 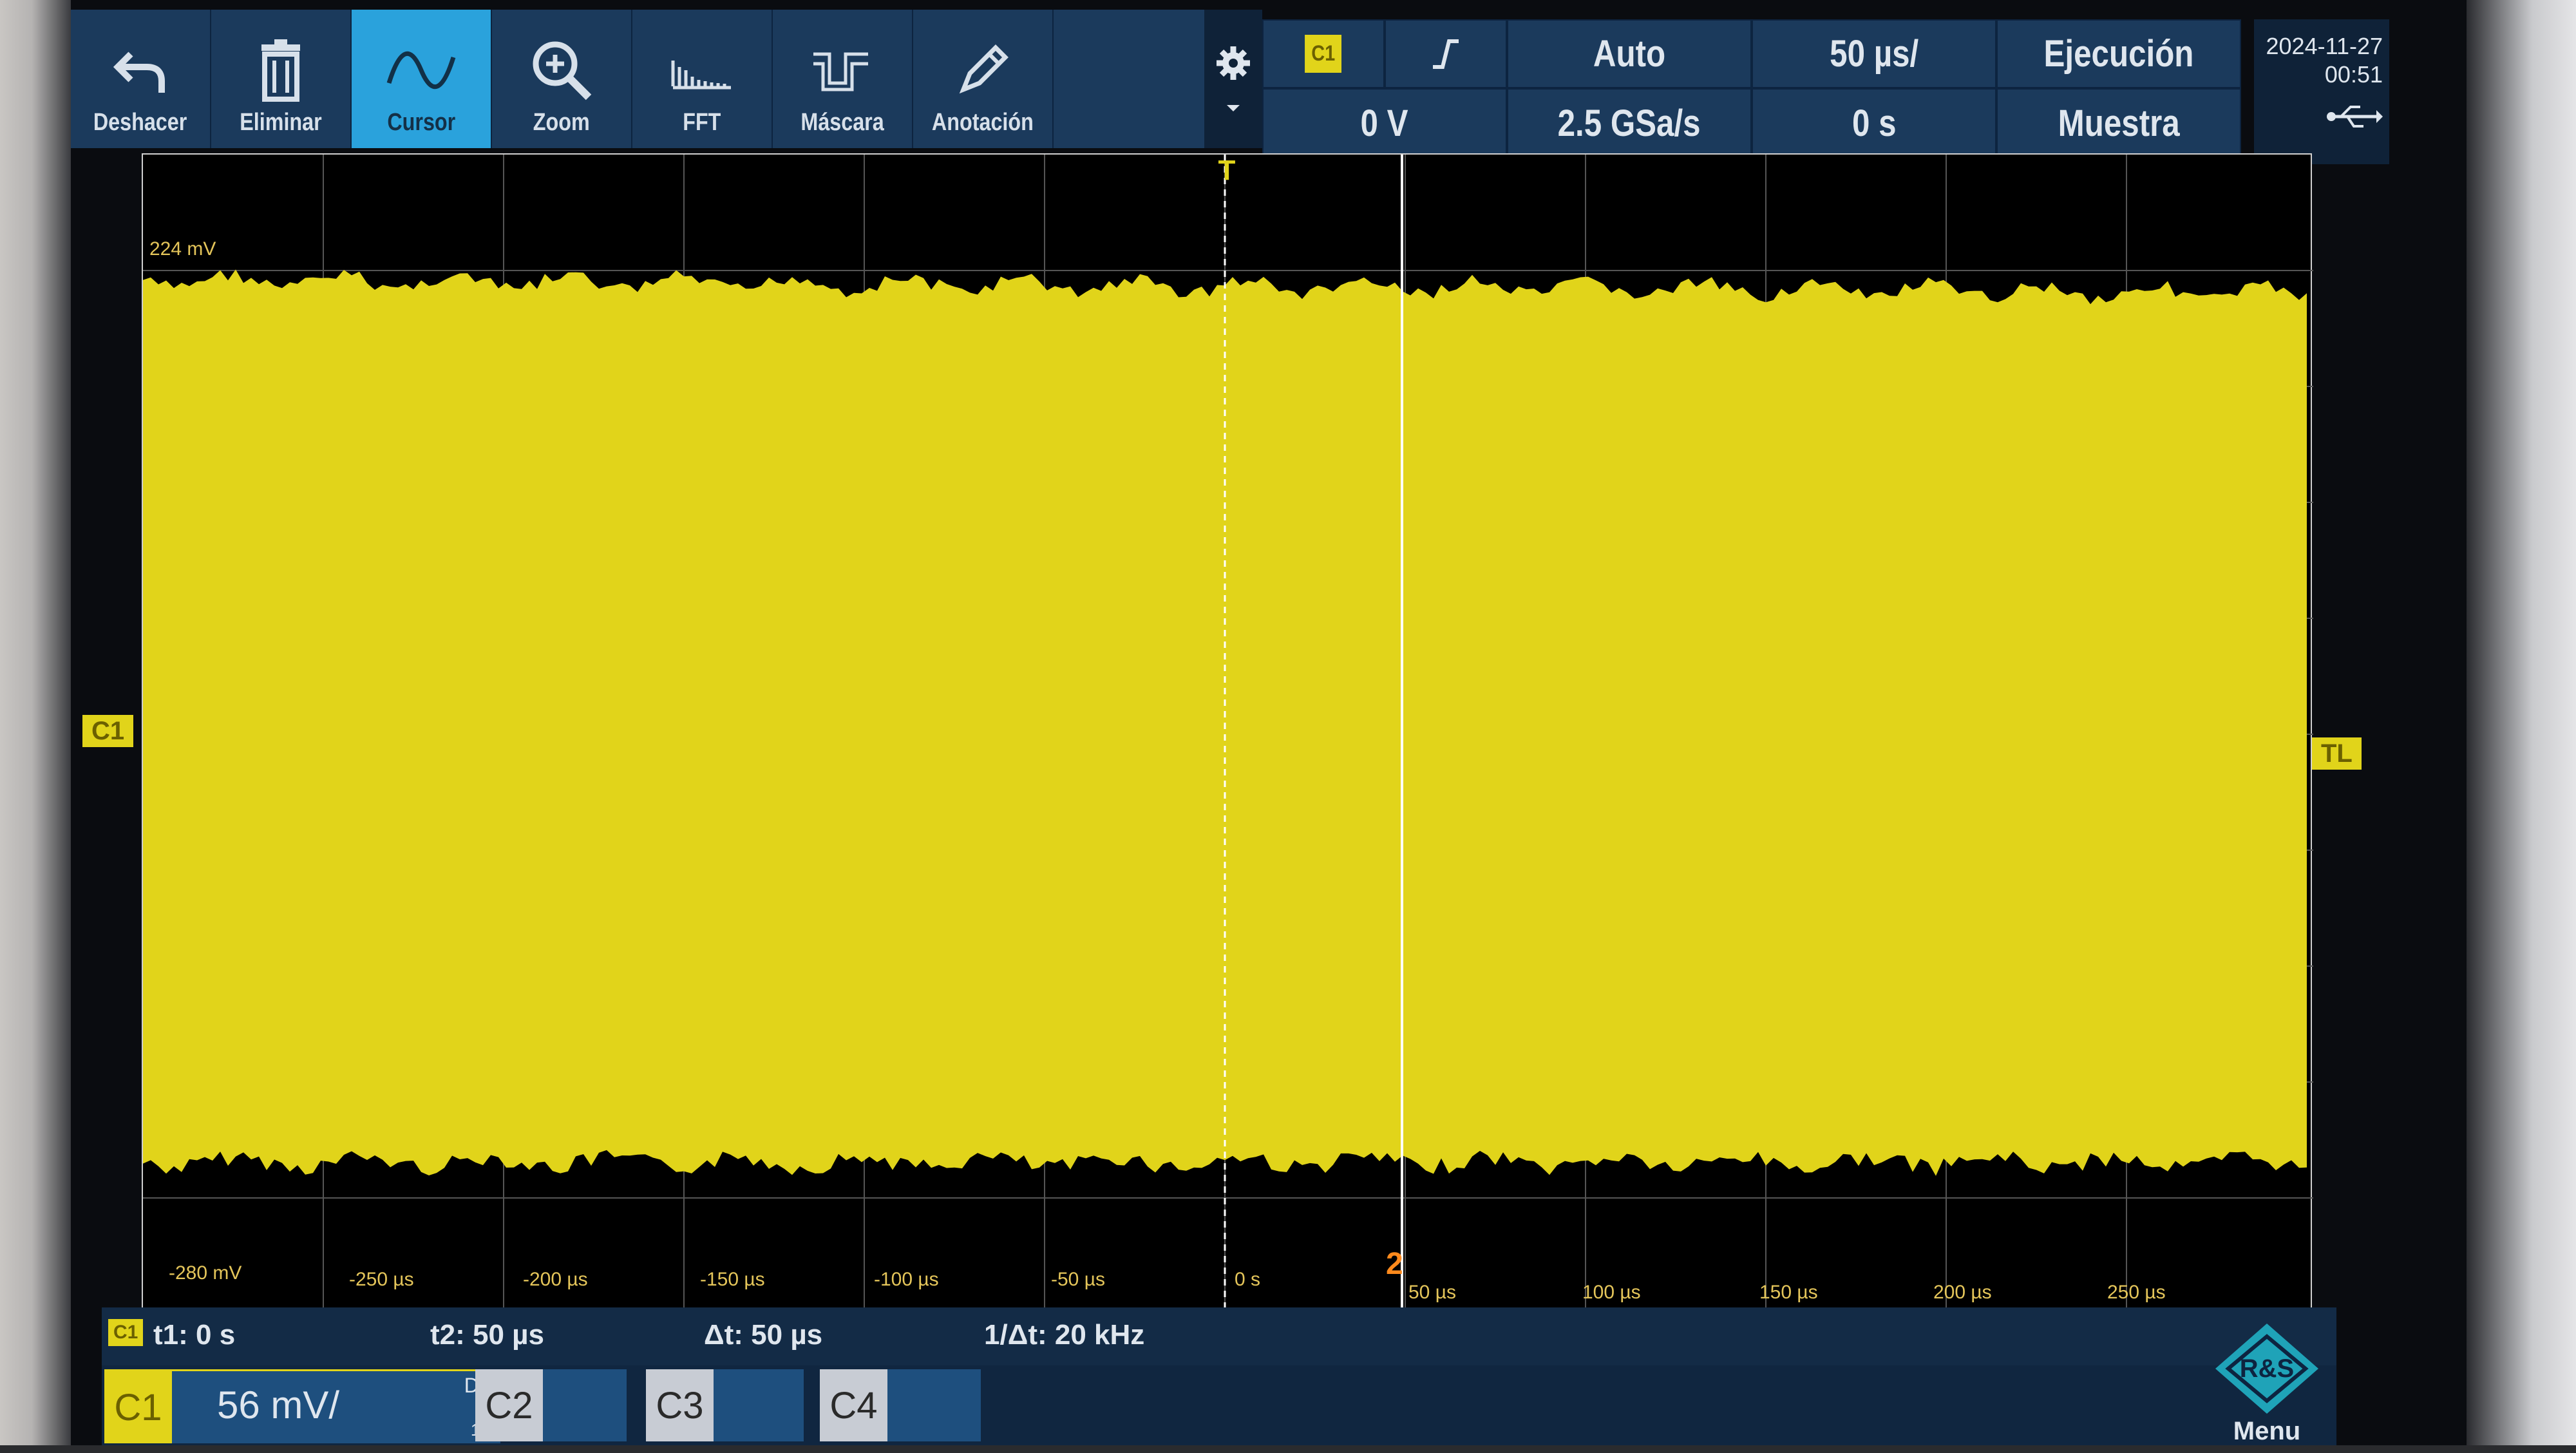 What do you see at coordinates (732, 1279) in the screenshot?
I see `x-label: -150 µs` at bounding box center [732, 1279].